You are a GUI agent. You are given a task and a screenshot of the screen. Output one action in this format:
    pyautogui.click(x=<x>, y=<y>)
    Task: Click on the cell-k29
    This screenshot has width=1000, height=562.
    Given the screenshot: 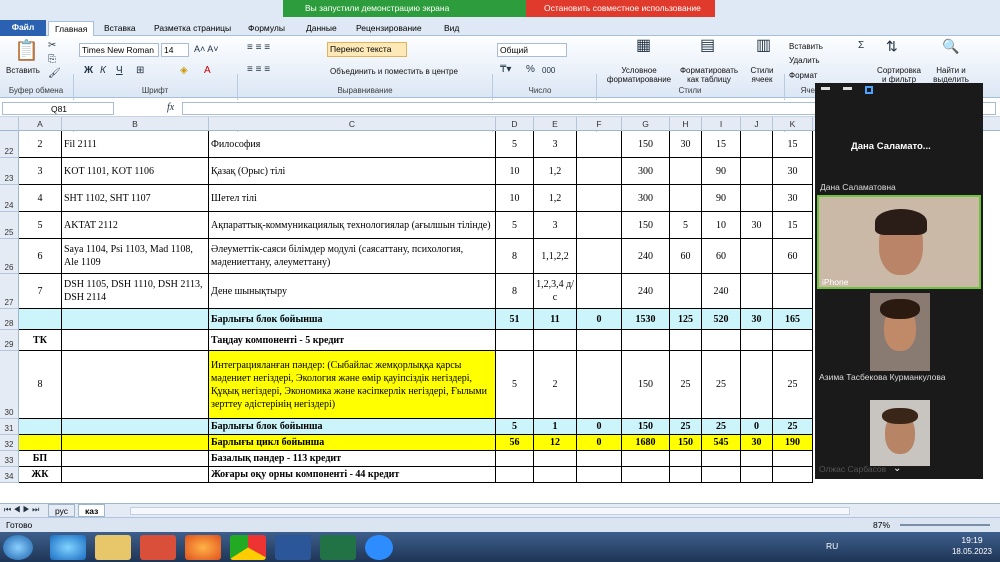 What is the action you would take?
    pyautogui.click(x=793, y=340)
    